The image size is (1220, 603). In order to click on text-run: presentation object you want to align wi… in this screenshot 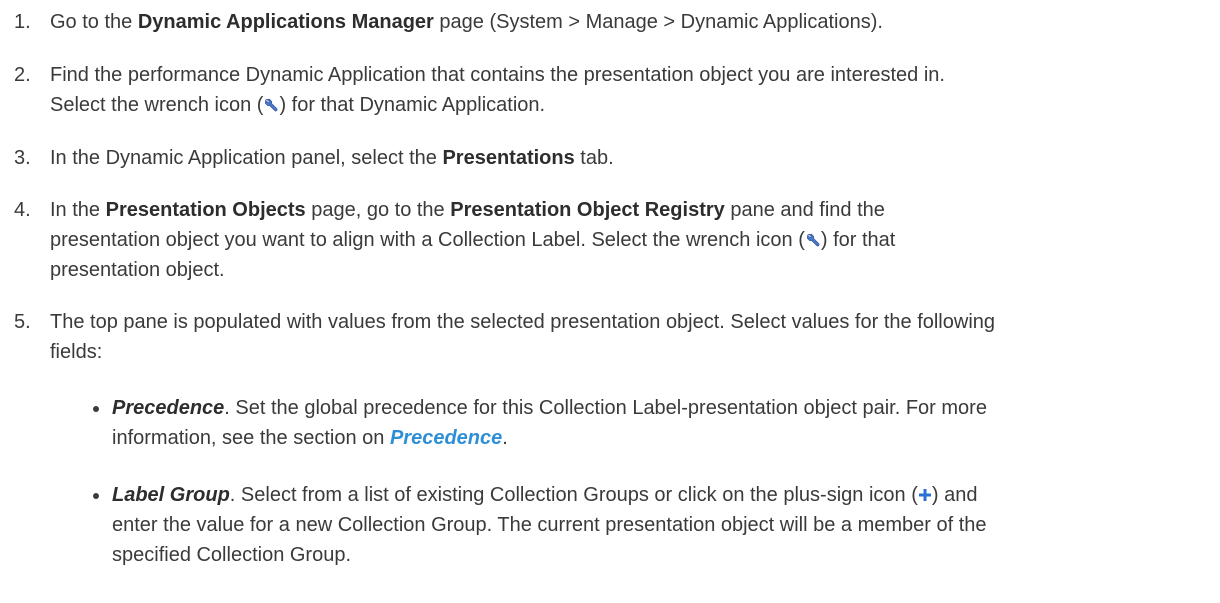, I will do `click(427, 240)`.